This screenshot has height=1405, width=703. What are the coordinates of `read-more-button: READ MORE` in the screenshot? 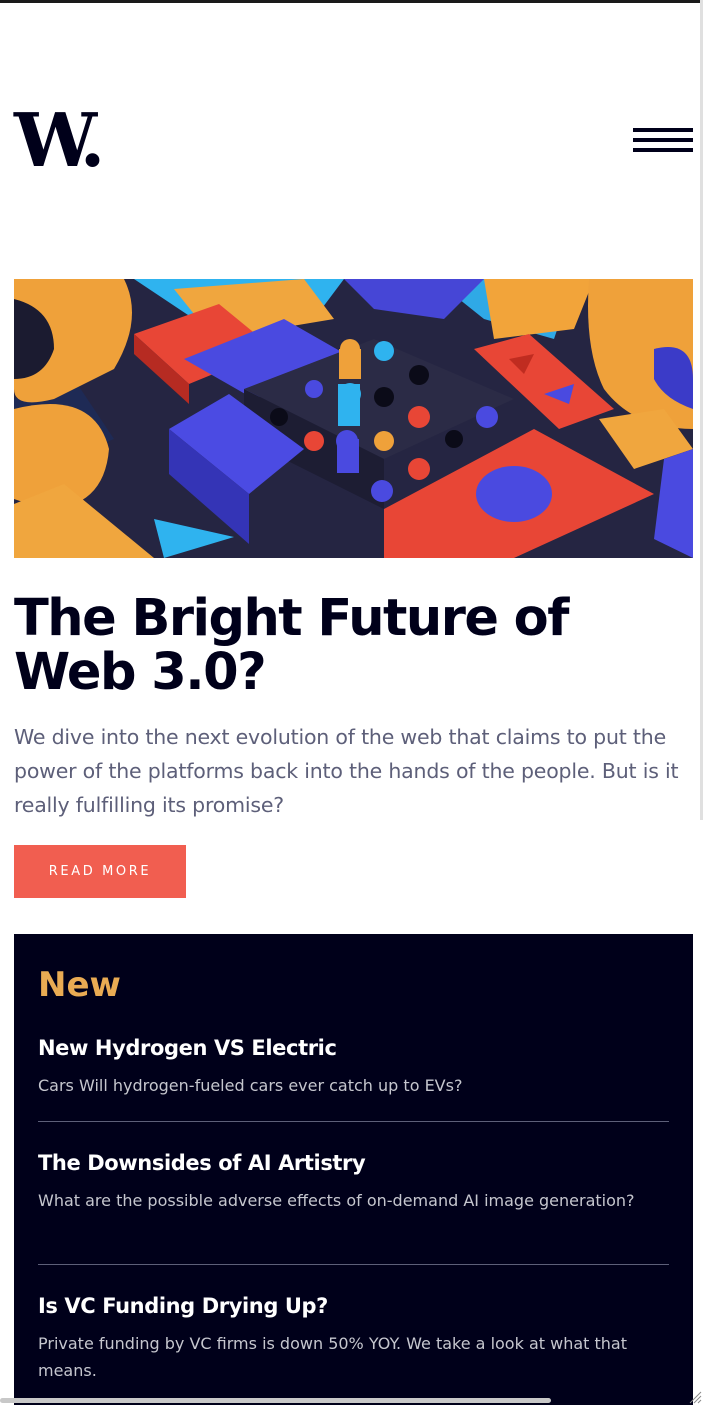 It's located at (100, 871).